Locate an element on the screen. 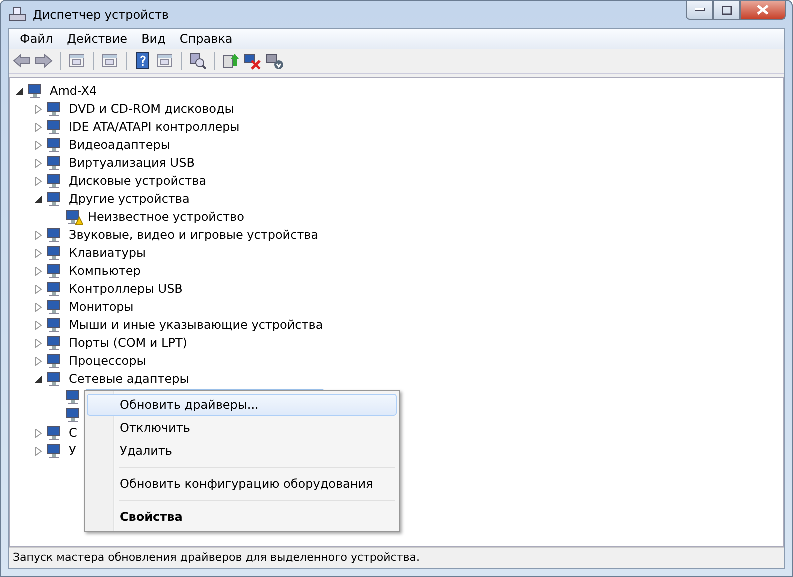  minimize-button is located at coordinates (699, 10).